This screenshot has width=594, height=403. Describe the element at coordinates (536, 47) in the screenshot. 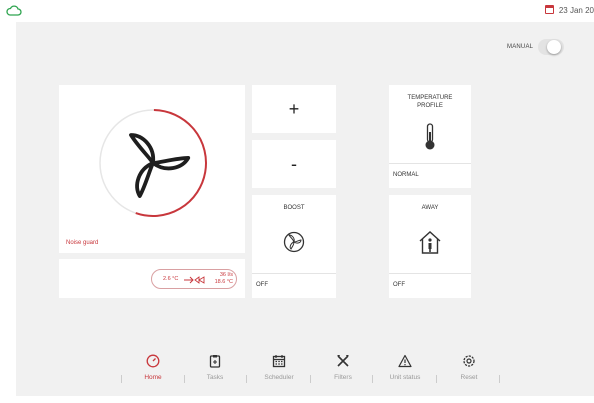

I see `manual-mode-control: MANUAL` at that location.